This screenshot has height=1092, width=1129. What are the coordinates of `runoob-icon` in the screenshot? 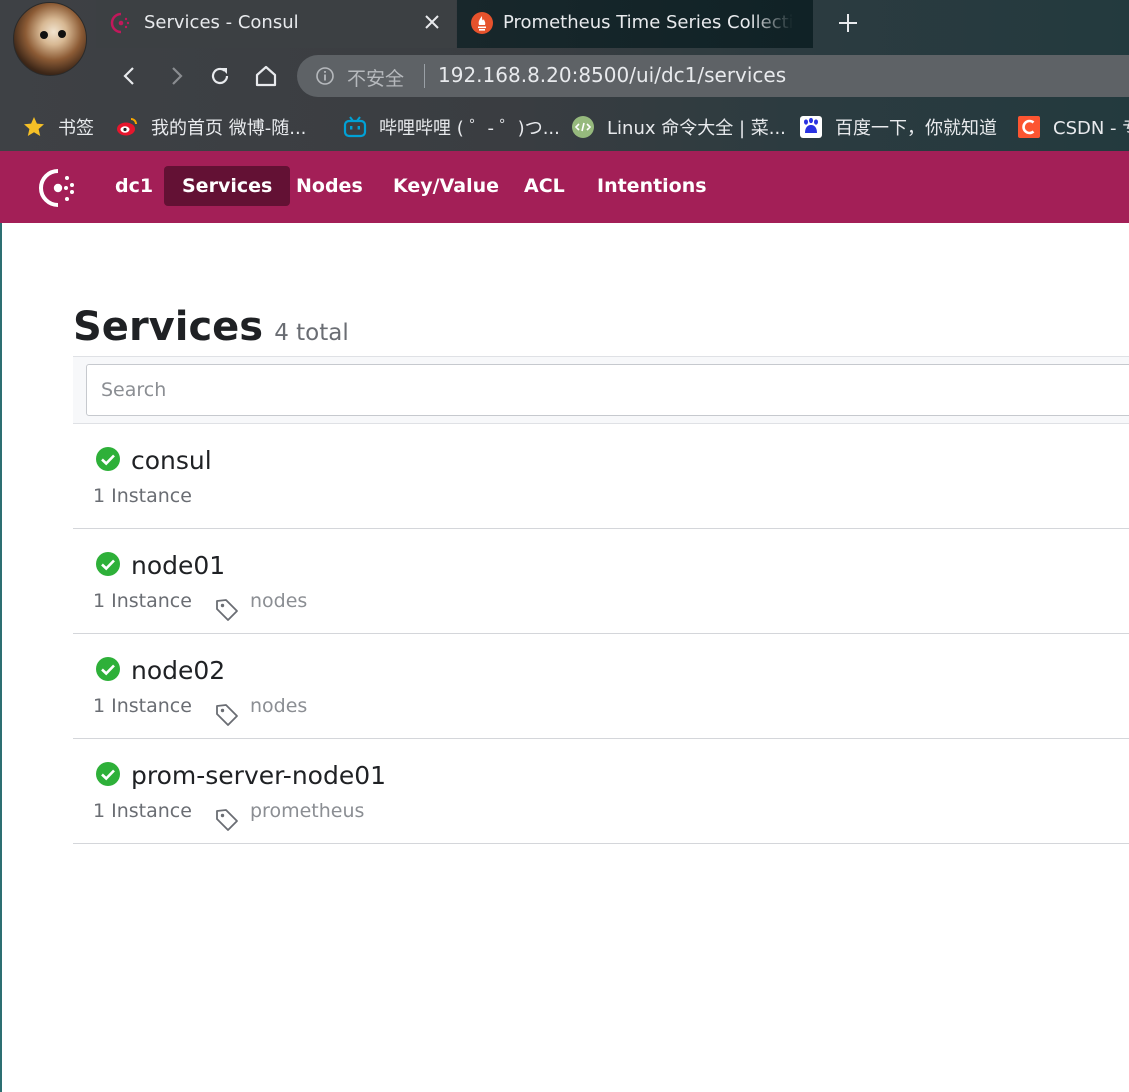 It's located at (583, 127).